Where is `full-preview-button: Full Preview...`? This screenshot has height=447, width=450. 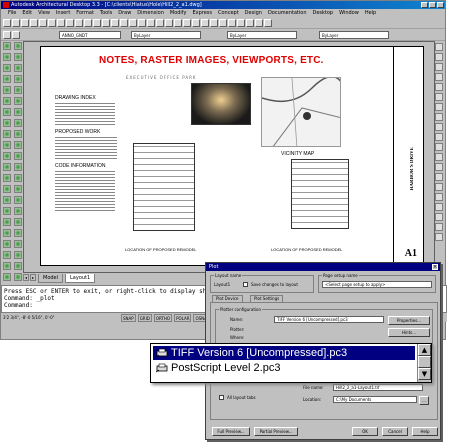
full-preview-button: Full Preview... is located at coordinates (231, 431).